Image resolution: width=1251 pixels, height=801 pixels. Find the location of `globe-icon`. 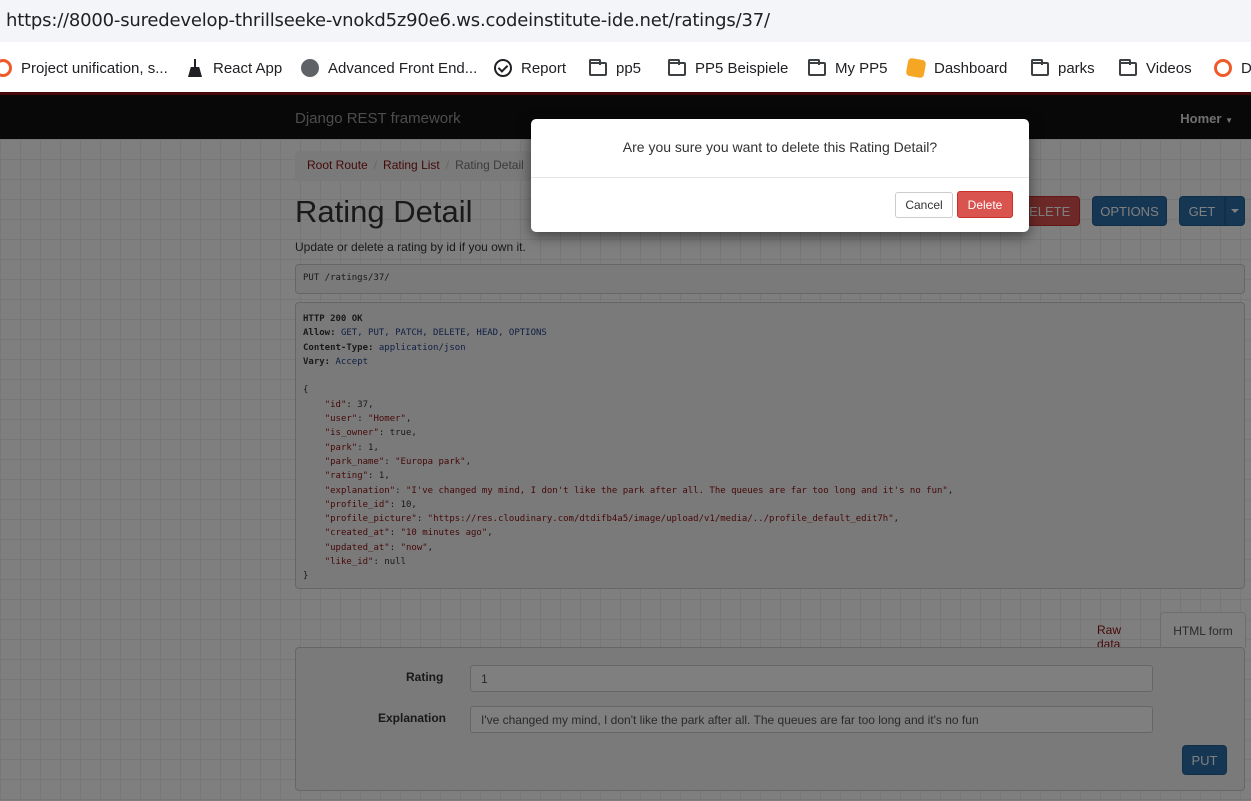

globe-icon is located at coordinates (310, 68).